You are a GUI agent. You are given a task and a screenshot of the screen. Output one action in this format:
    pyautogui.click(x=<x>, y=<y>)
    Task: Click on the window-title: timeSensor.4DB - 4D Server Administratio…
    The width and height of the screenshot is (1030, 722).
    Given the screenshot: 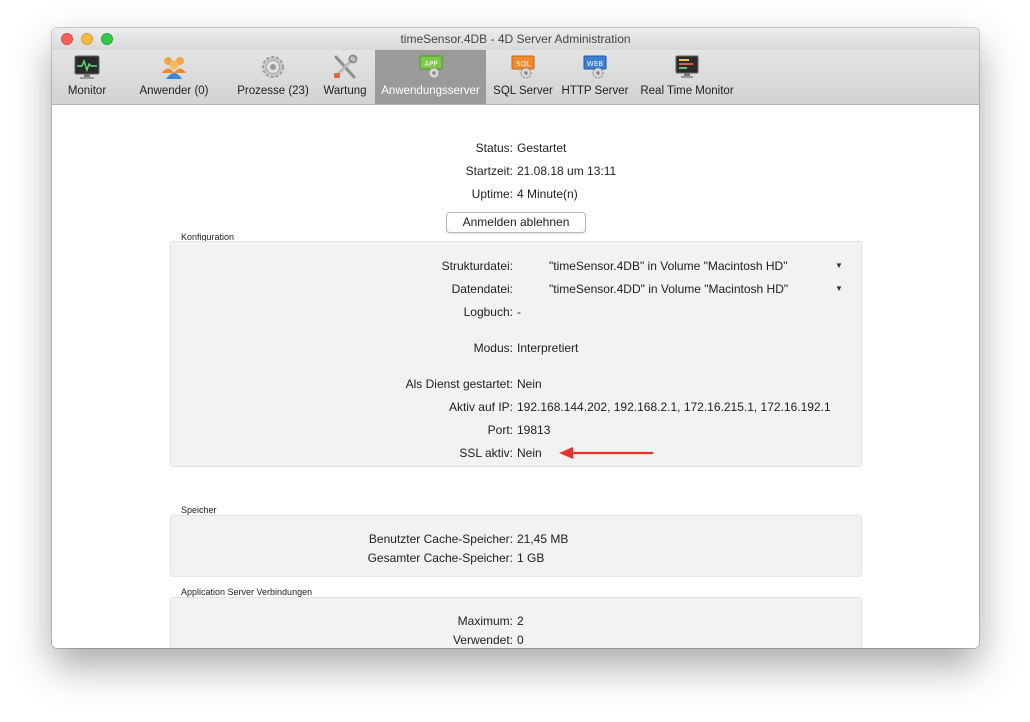 What is the action you would take?
    pyautogui.click(x=515, y=39)
    